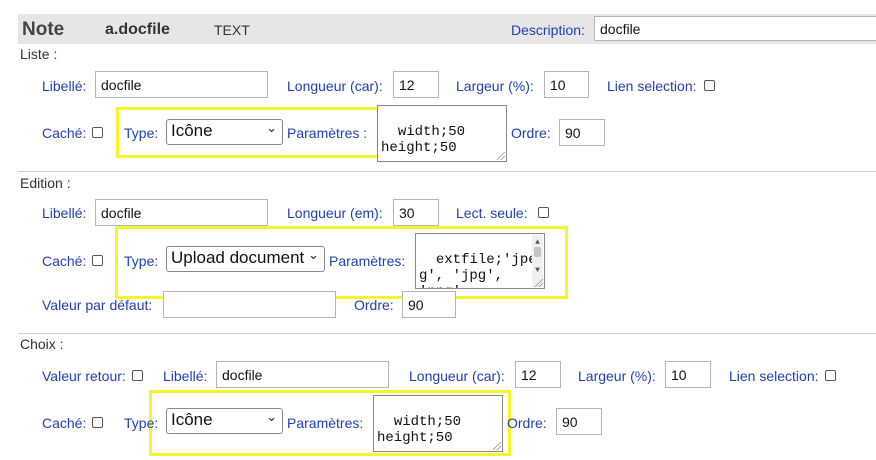  What do you see at coordinates (335, 86) in the screenshot?
I see `liste-longueur-label: Longueur (car):` at bounding box center [335, 86].